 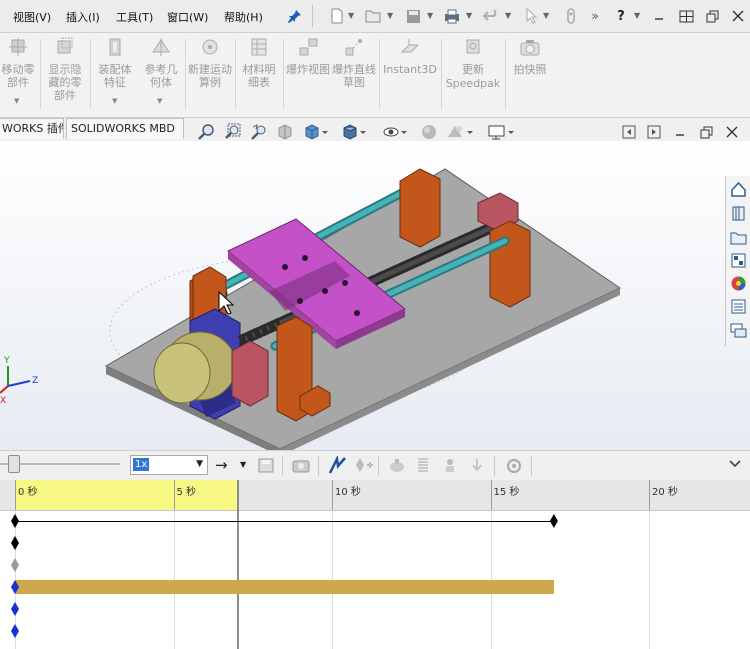 What do you see at coordinates (32, 128) in the screenshot?
I see `tab-solidworks-addins: WORKS 插件` at bounding box center [32, 128].